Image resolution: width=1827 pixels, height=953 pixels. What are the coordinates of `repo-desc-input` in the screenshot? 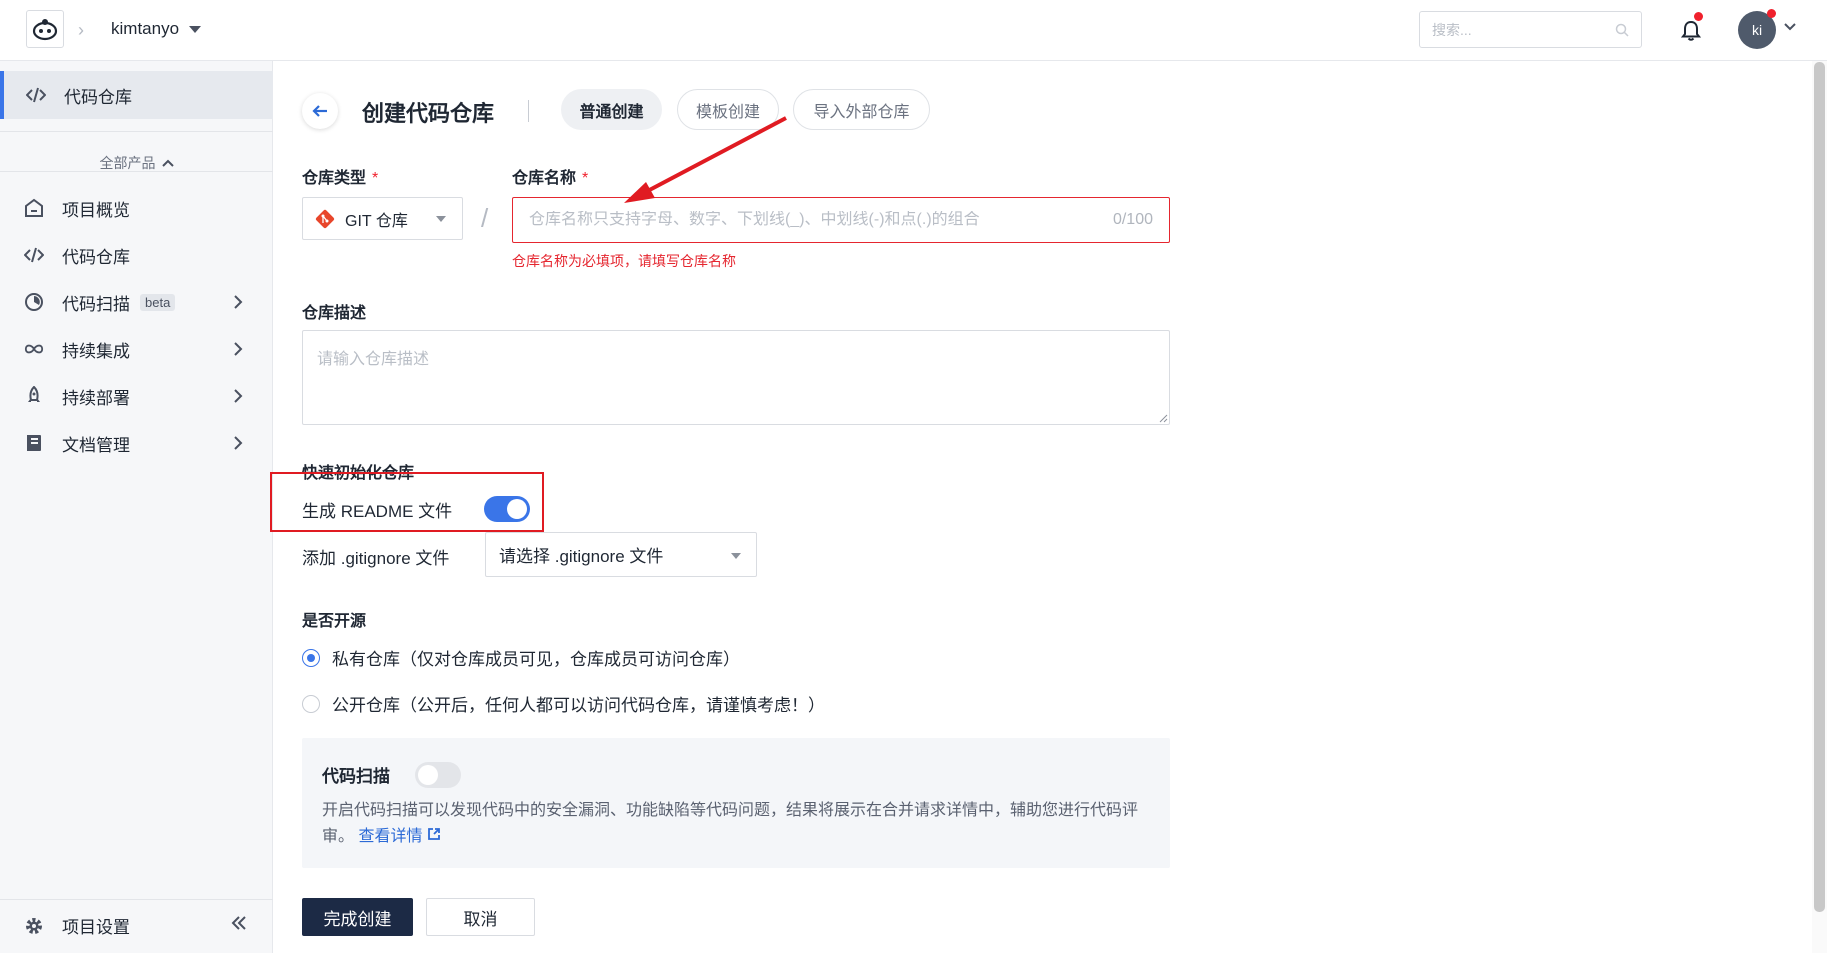 It's located at (736, 377).